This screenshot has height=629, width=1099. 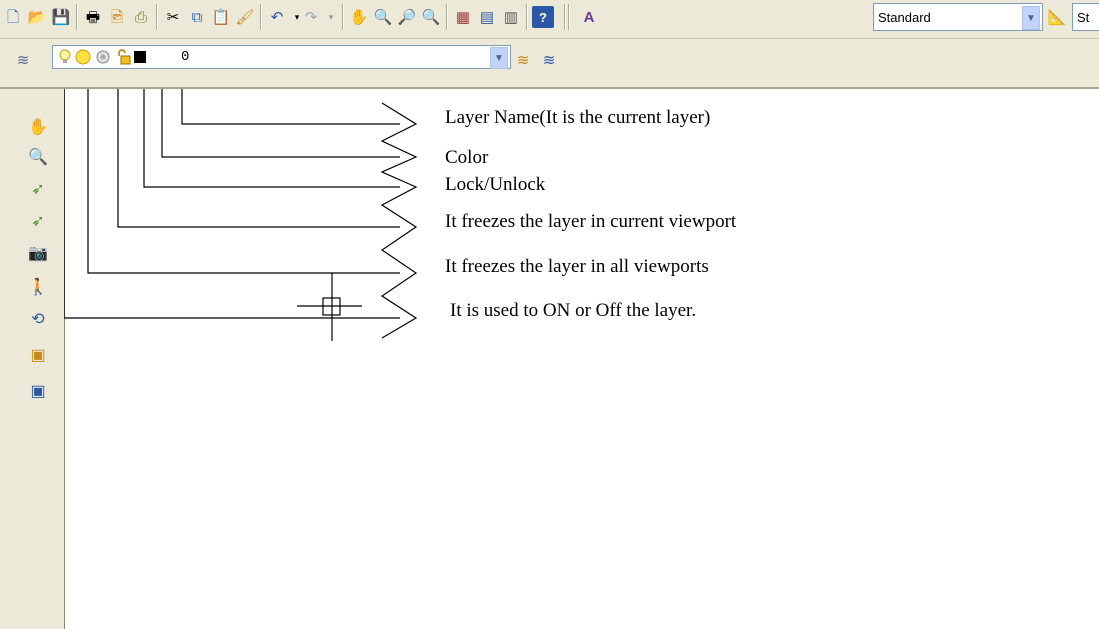 What do you see at coordinates (277, 17) in the screenshot?
I see `undo-icon: ↶` at bounding box center [277, 17].